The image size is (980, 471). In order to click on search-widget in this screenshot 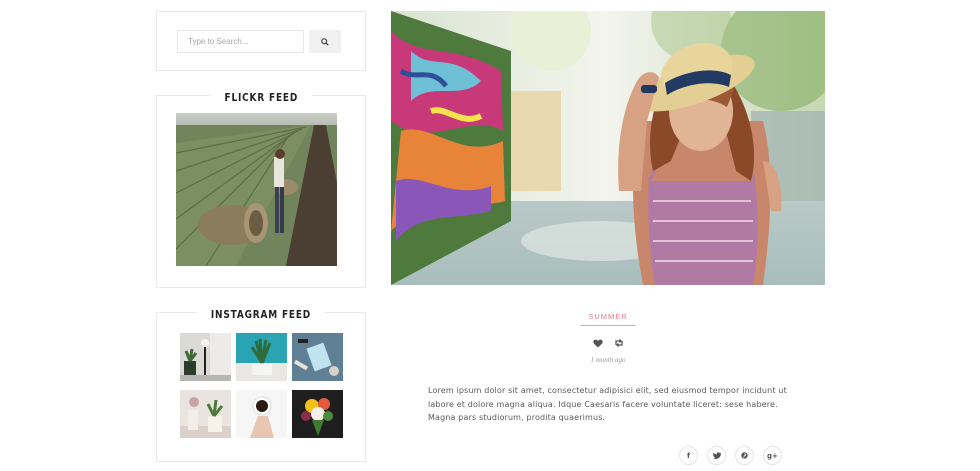, I will do `click(261, 41)`.